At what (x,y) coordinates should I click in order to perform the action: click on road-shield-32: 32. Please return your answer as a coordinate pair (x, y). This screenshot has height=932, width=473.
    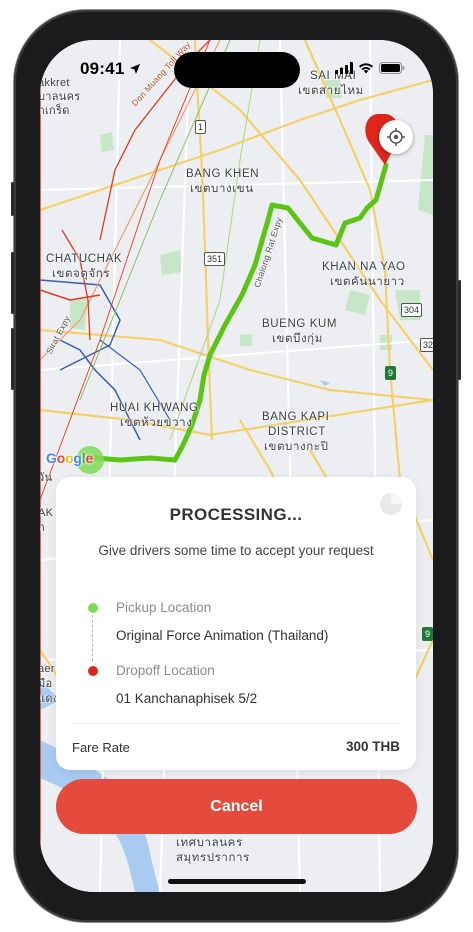
    Looking at the image, I should click on (426, 345).